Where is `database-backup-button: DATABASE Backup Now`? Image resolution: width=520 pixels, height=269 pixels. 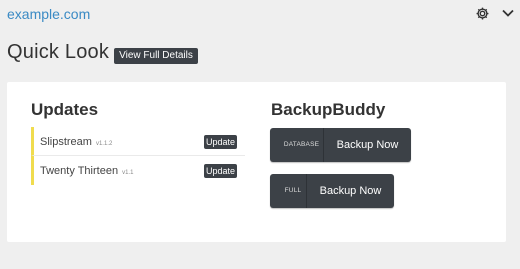
database-backup-button: DATABASE Backup Now is located at coordinates (340, 145).